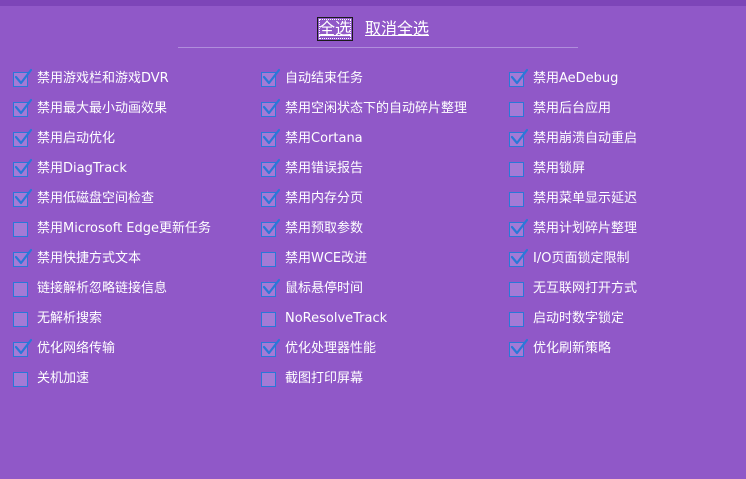  Describe the element at coordinates (364, 199) in the screenshot. I see `option-item: 禁用内存分页` at that location.